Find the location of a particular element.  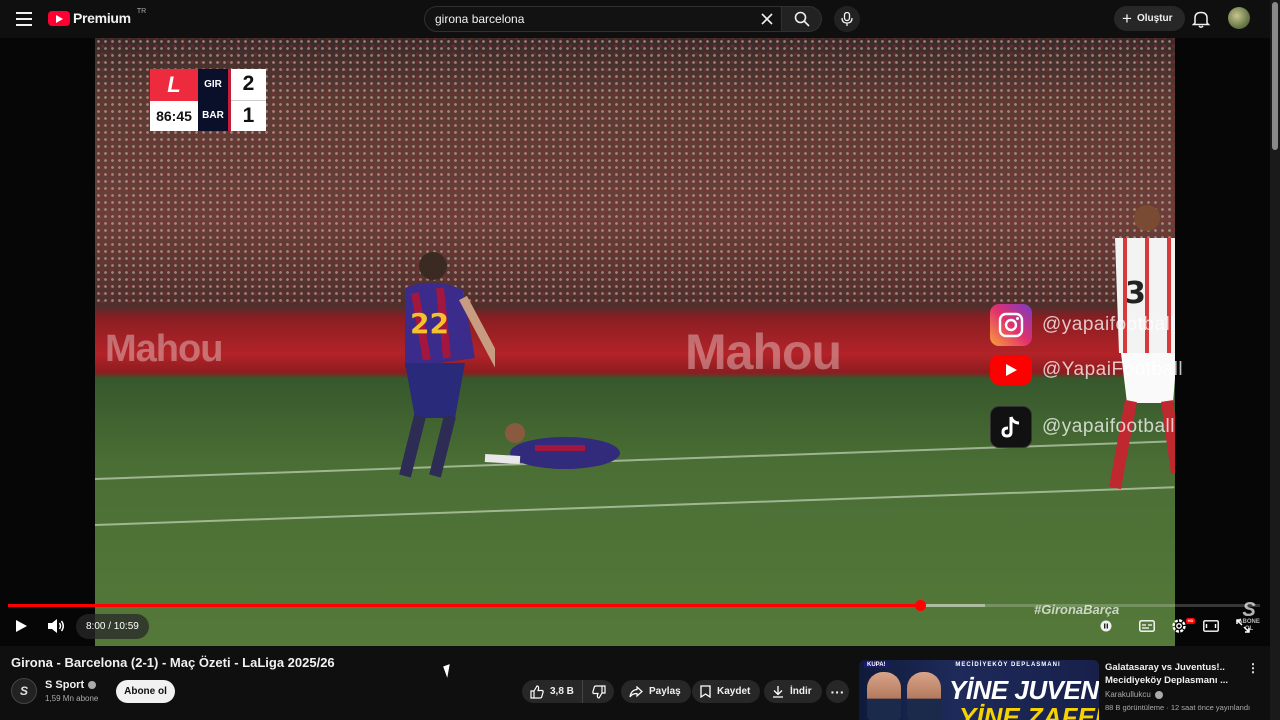

thumbs-down-icon is located at coordinates (598, 691).